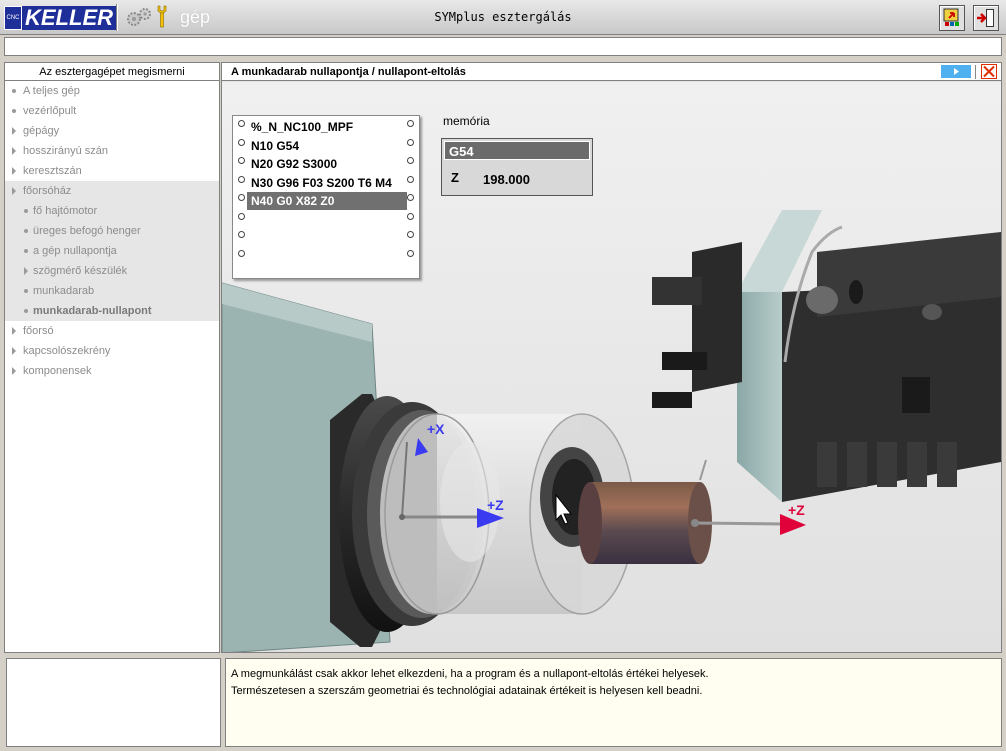  Describe the element at coordinates (455, 177) in the screenshot. I see `memory-axis: Z` at that location.